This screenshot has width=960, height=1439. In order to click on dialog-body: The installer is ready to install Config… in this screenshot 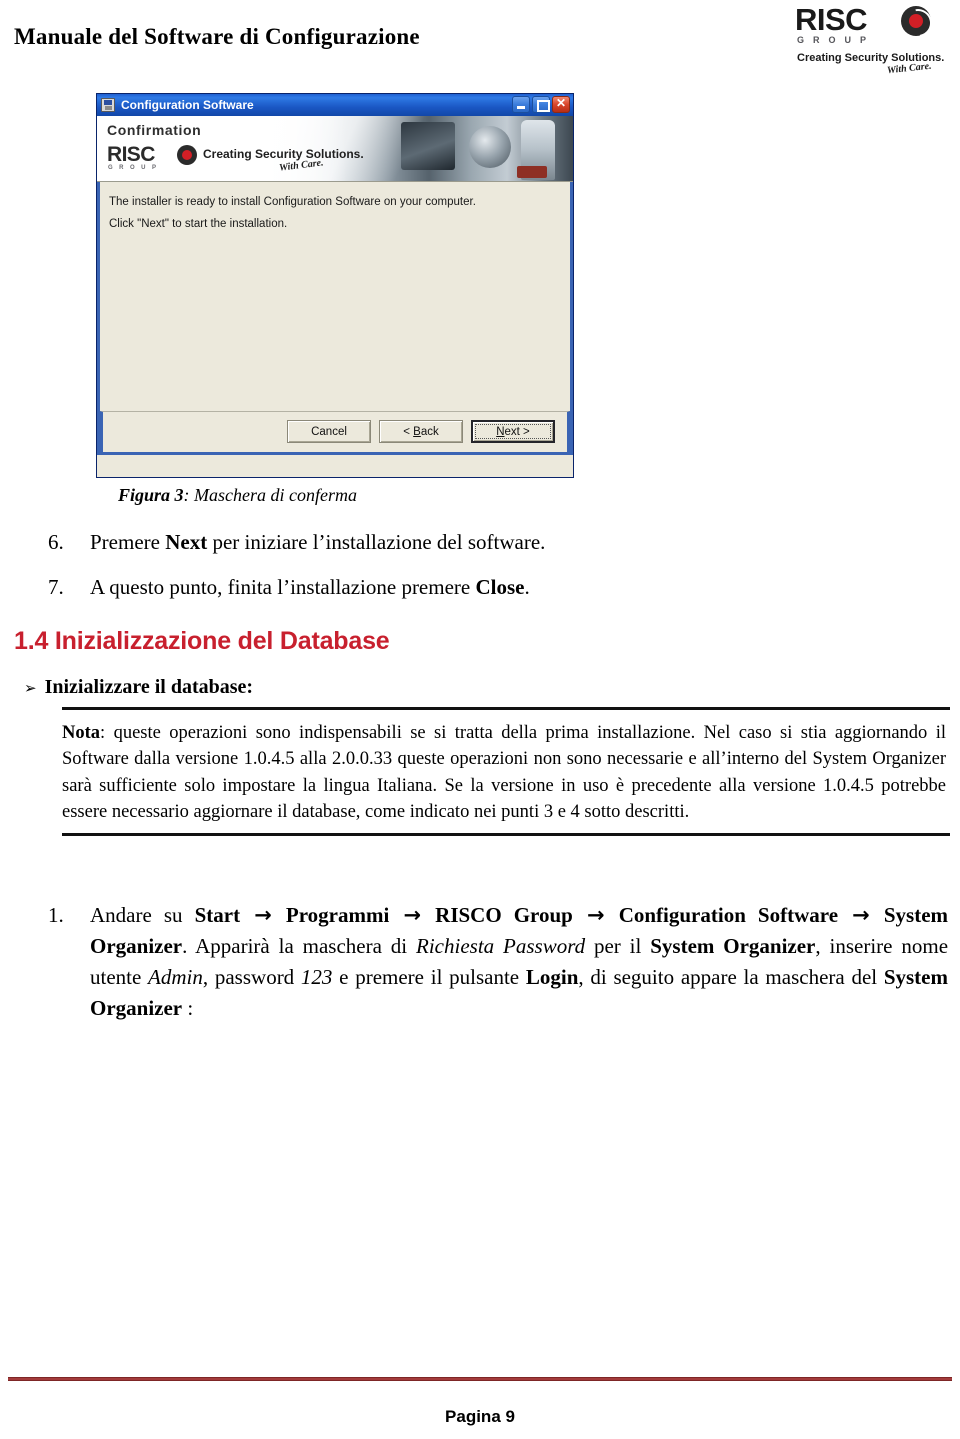, I will do `click(335, 318)`.